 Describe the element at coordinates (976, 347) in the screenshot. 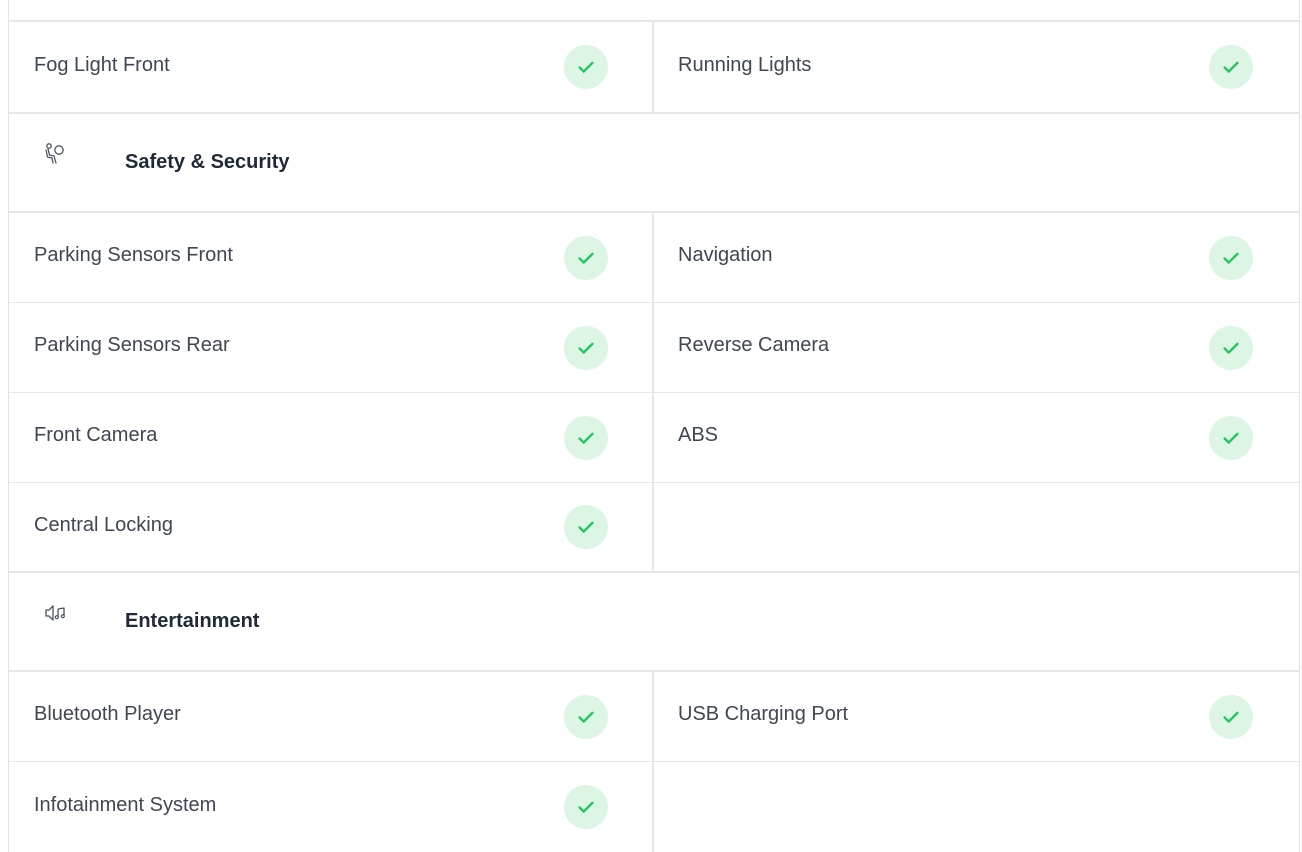

I see `feature-cell: Reverse Camera` at that location.